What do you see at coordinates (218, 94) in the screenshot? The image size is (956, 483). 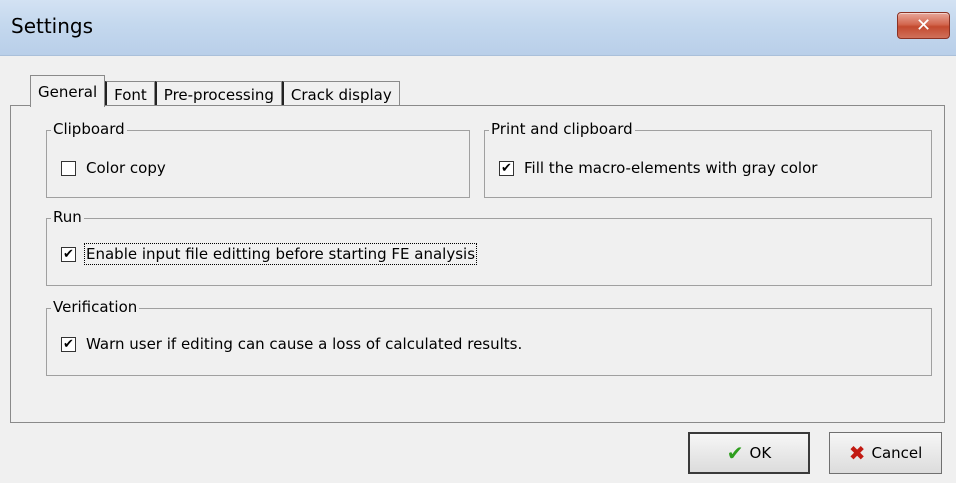 I see `tab-pre-processing: Pre-processing` at bounding box center [218, 94].